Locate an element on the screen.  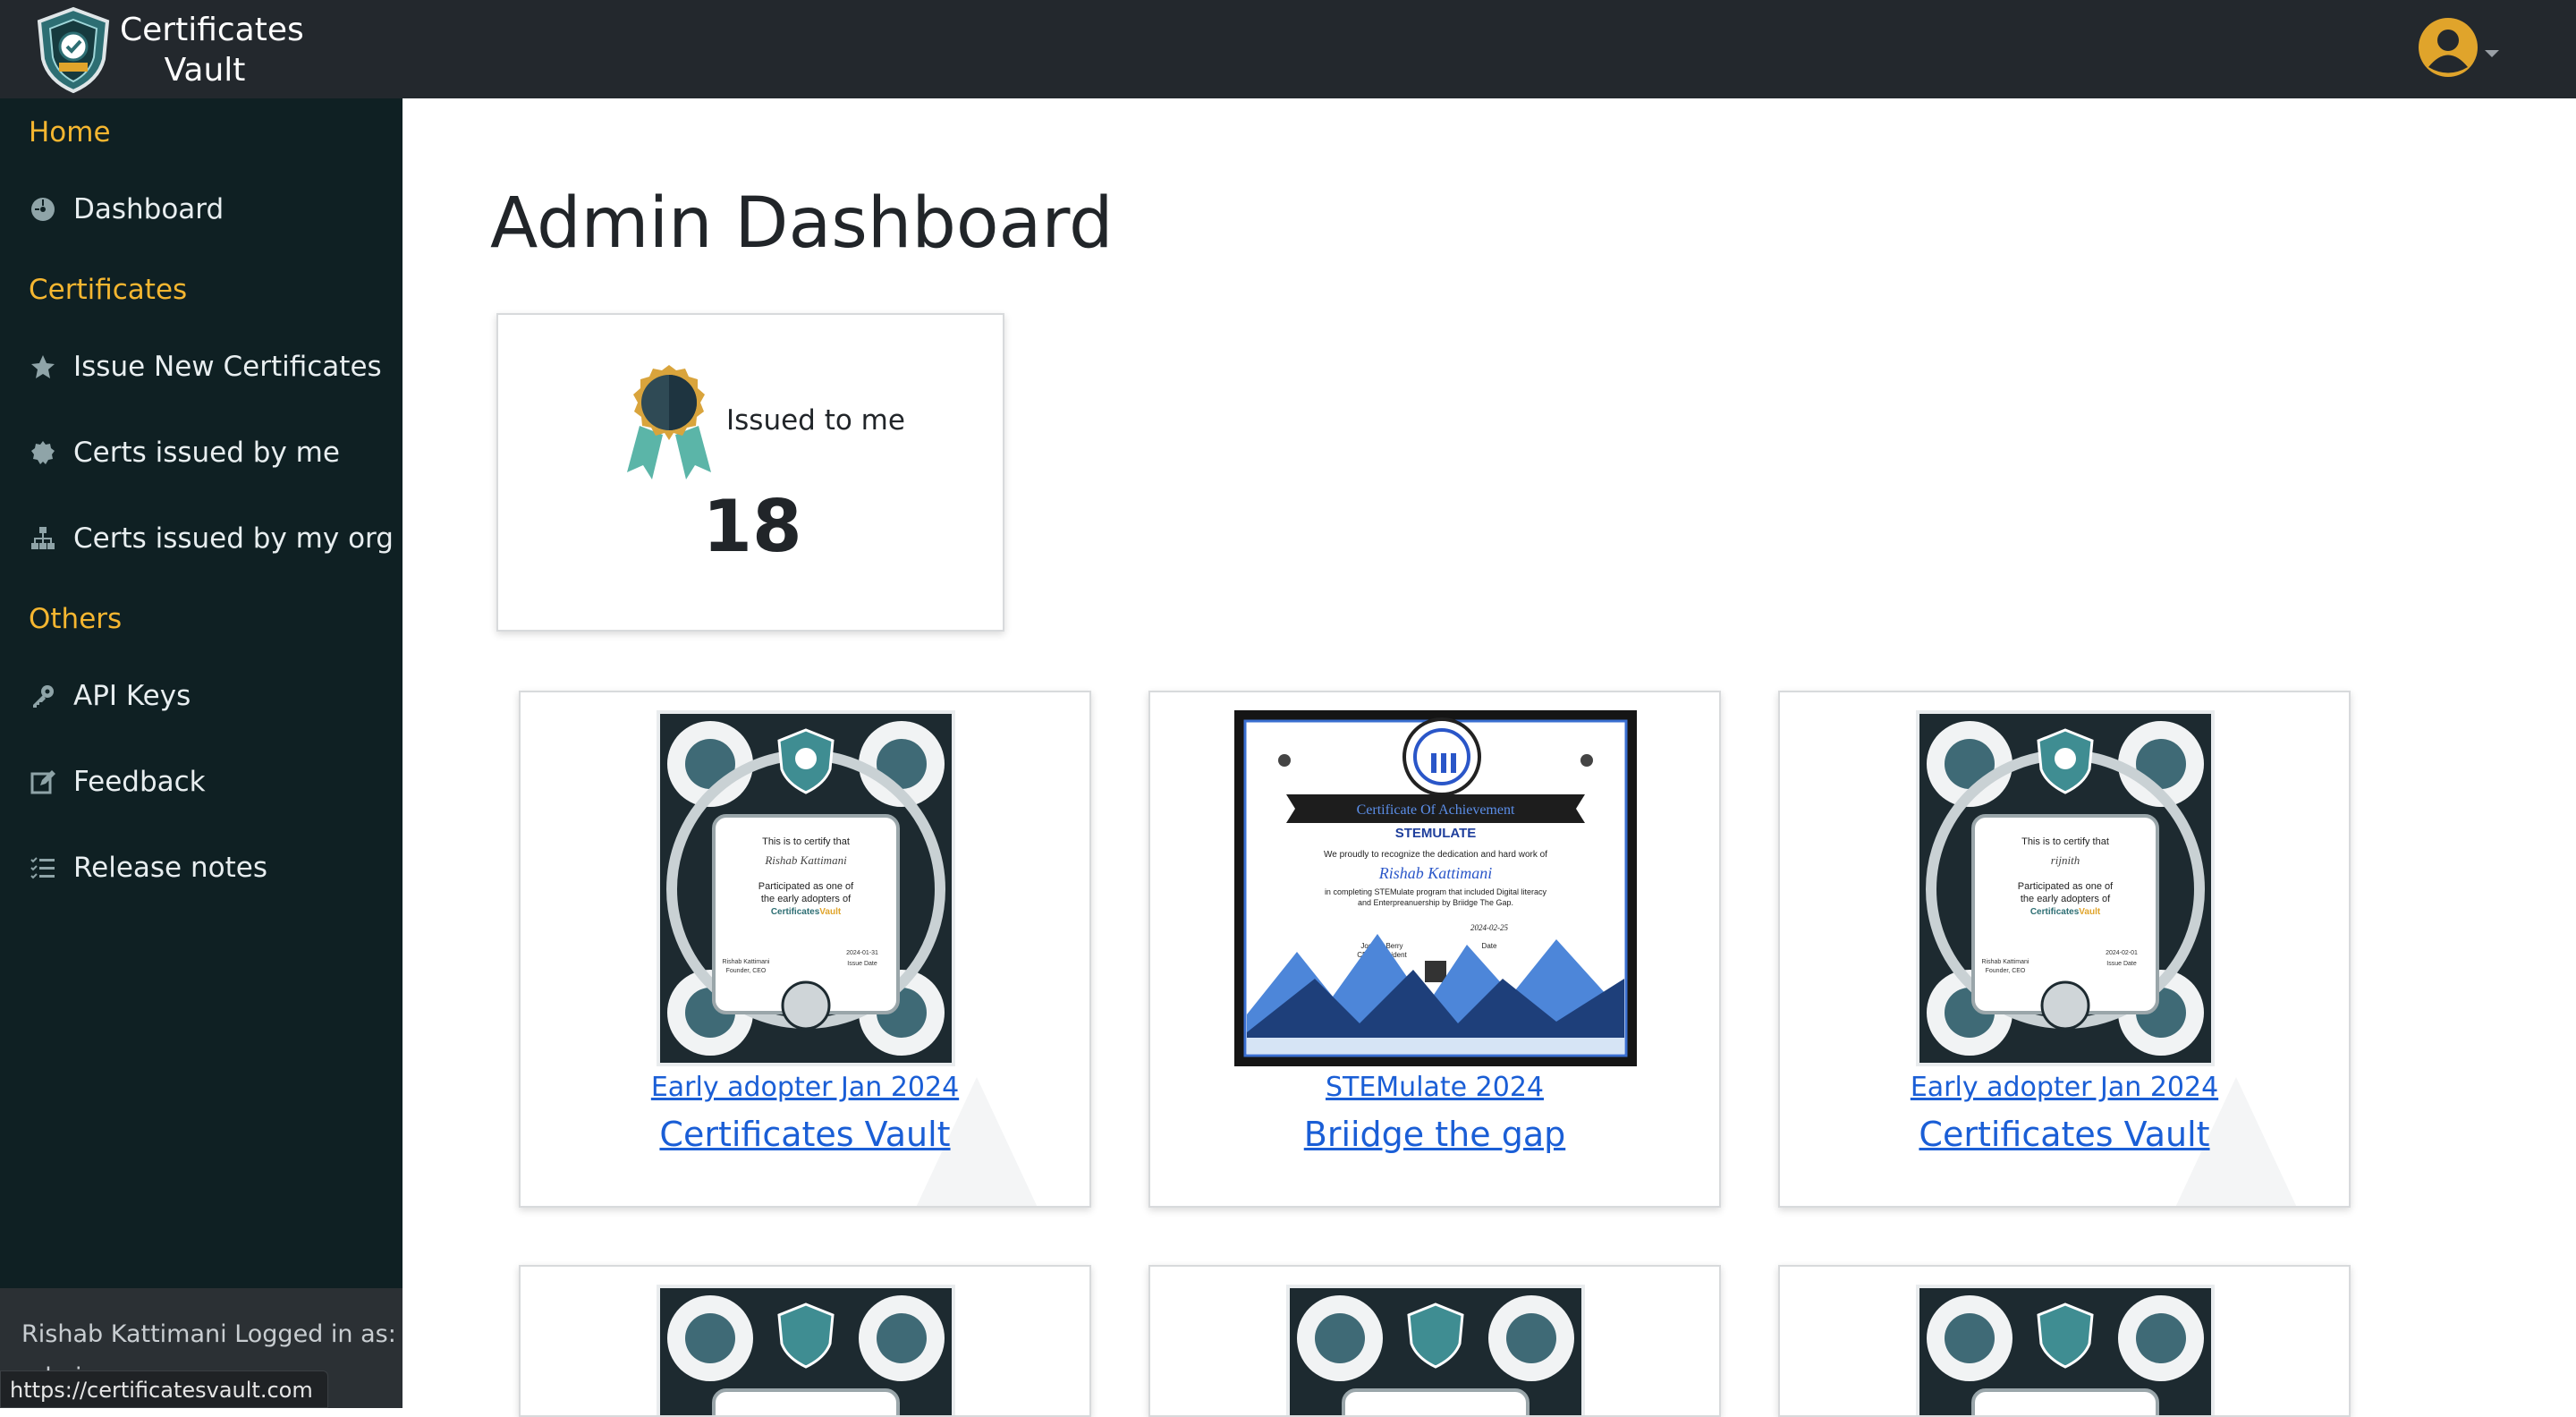
cert-text-name: rijnith is located at coordinates (2065, 860).